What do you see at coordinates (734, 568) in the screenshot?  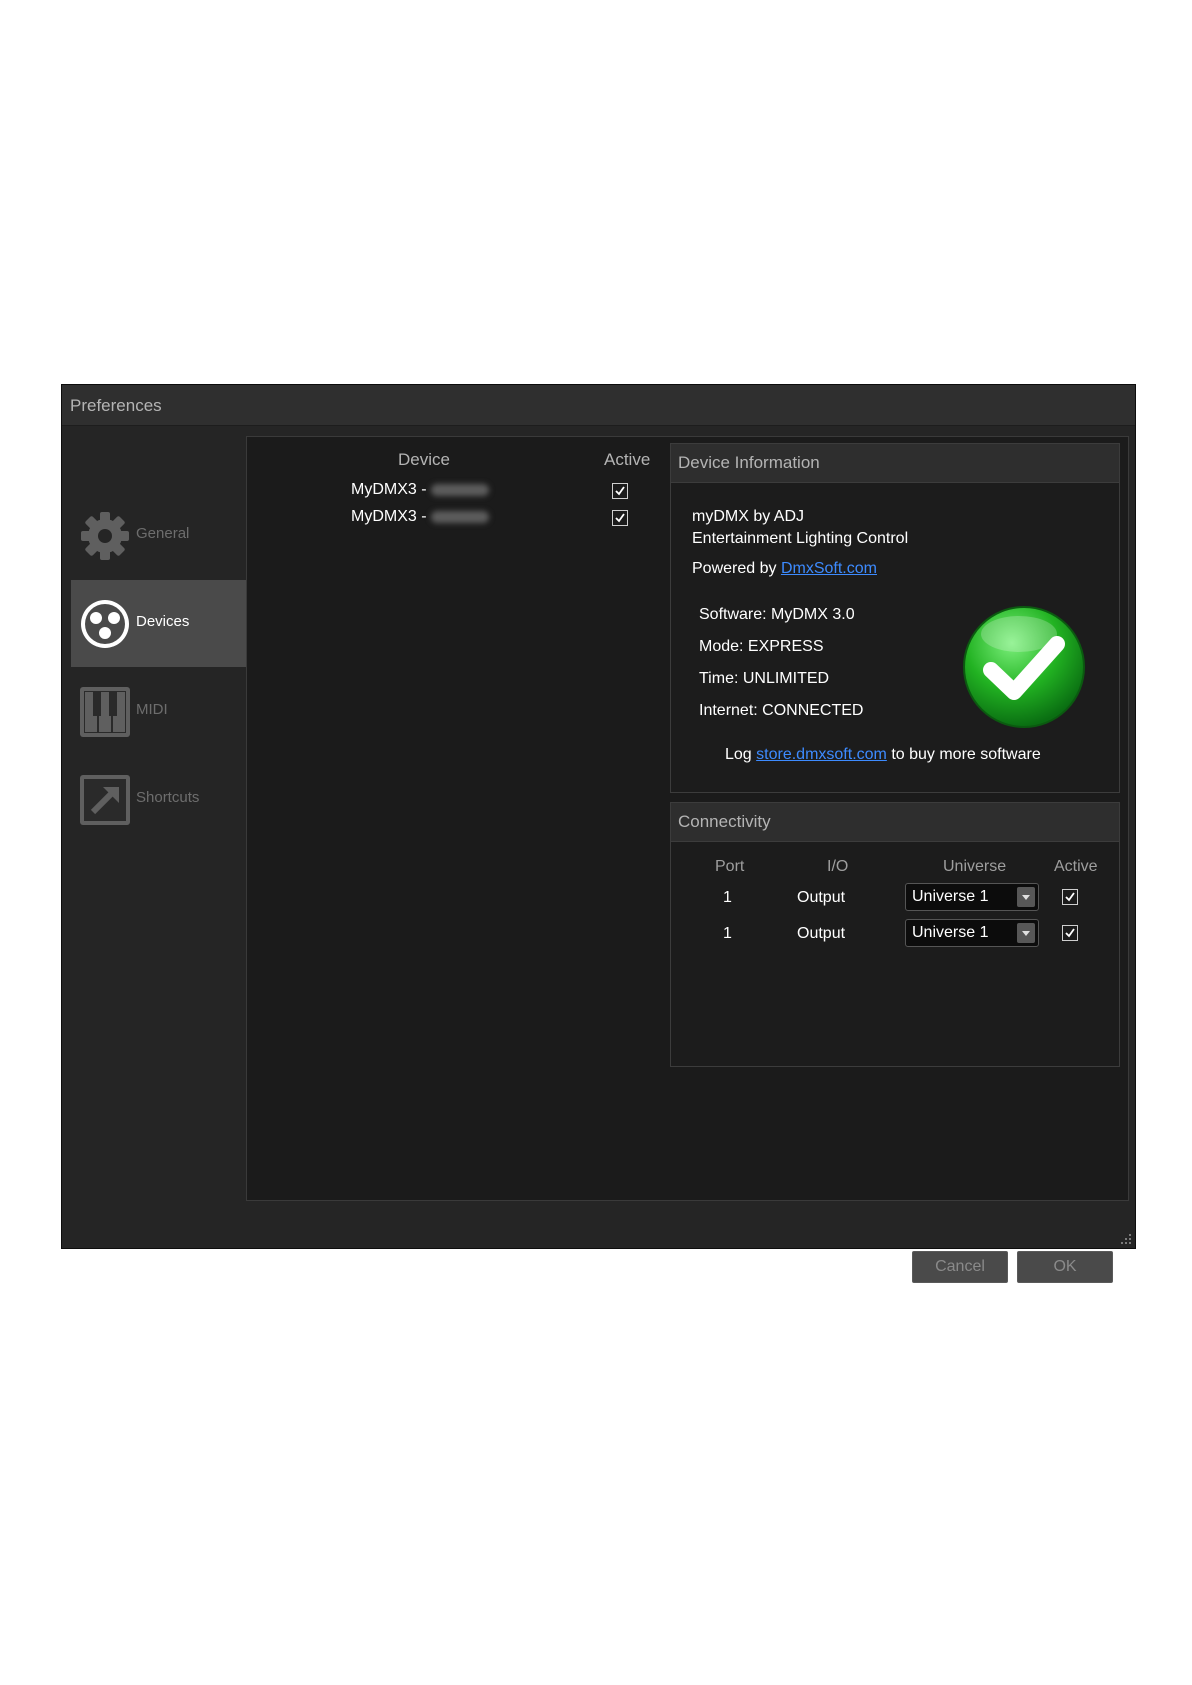 I see `powered-by-text: Powered by` at bounding box center [734, 568].